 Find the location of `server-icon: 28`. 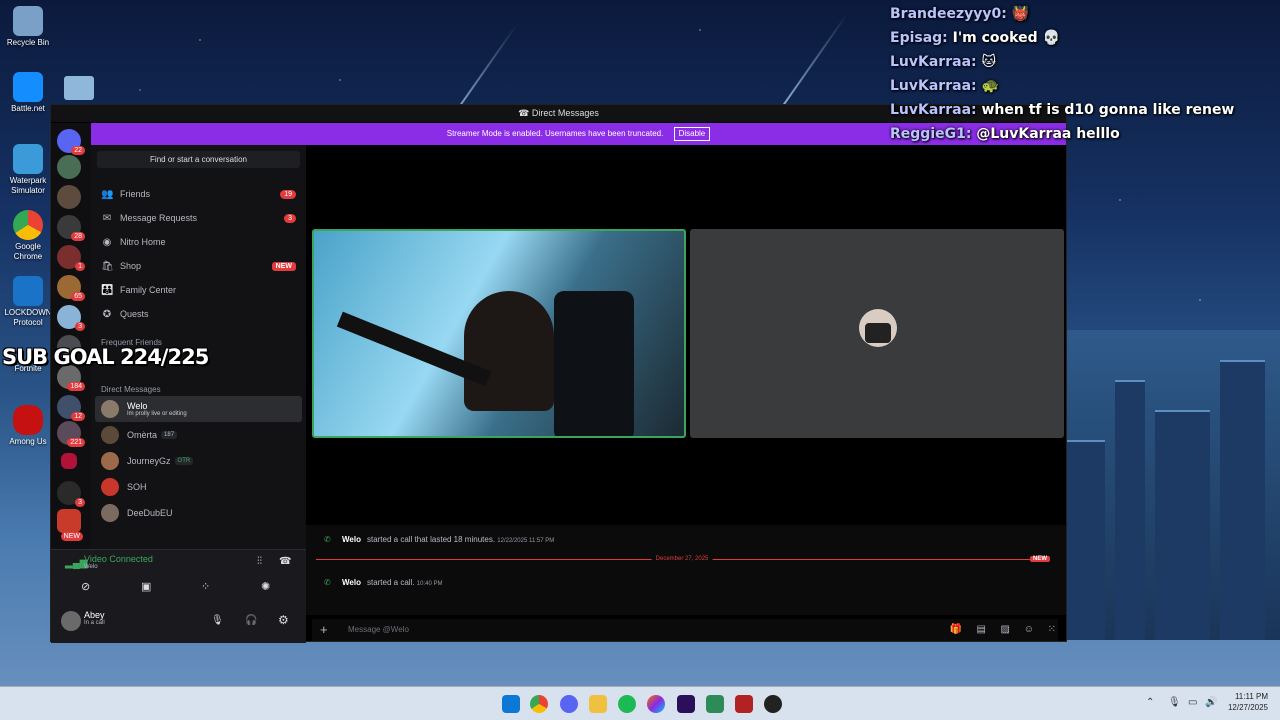

server-icon: 28 is located at coordinates (71, 228).